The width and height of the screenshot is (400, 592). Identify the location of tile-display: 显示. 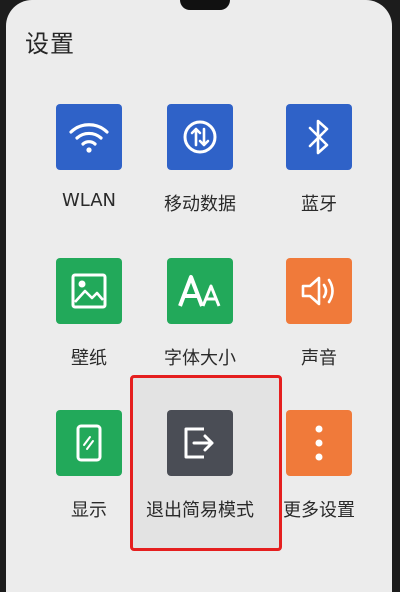
(89, 485).